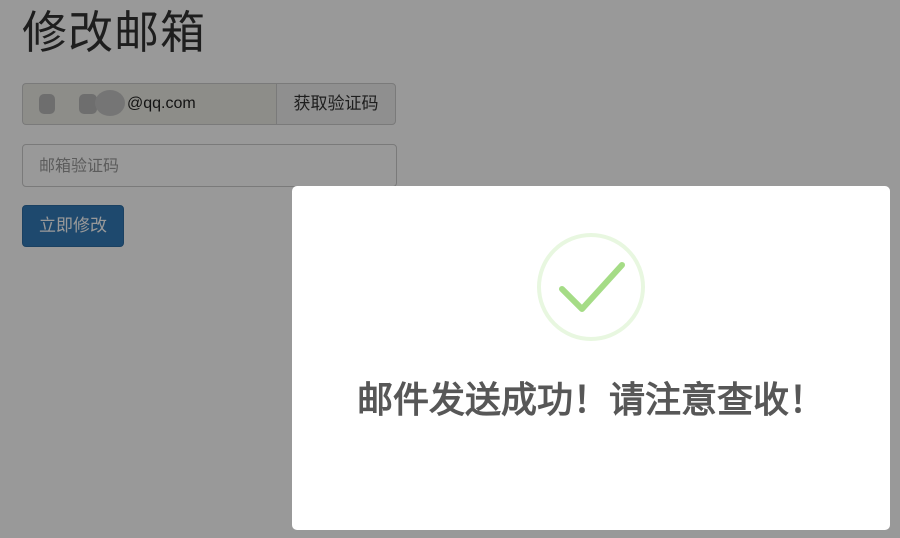 This screenshot has height=538, width=900. Describe the element at coordinates (590, 400) in the screenshot. I see `success-message: 邮件发送成功！请注意查收！` at that location.